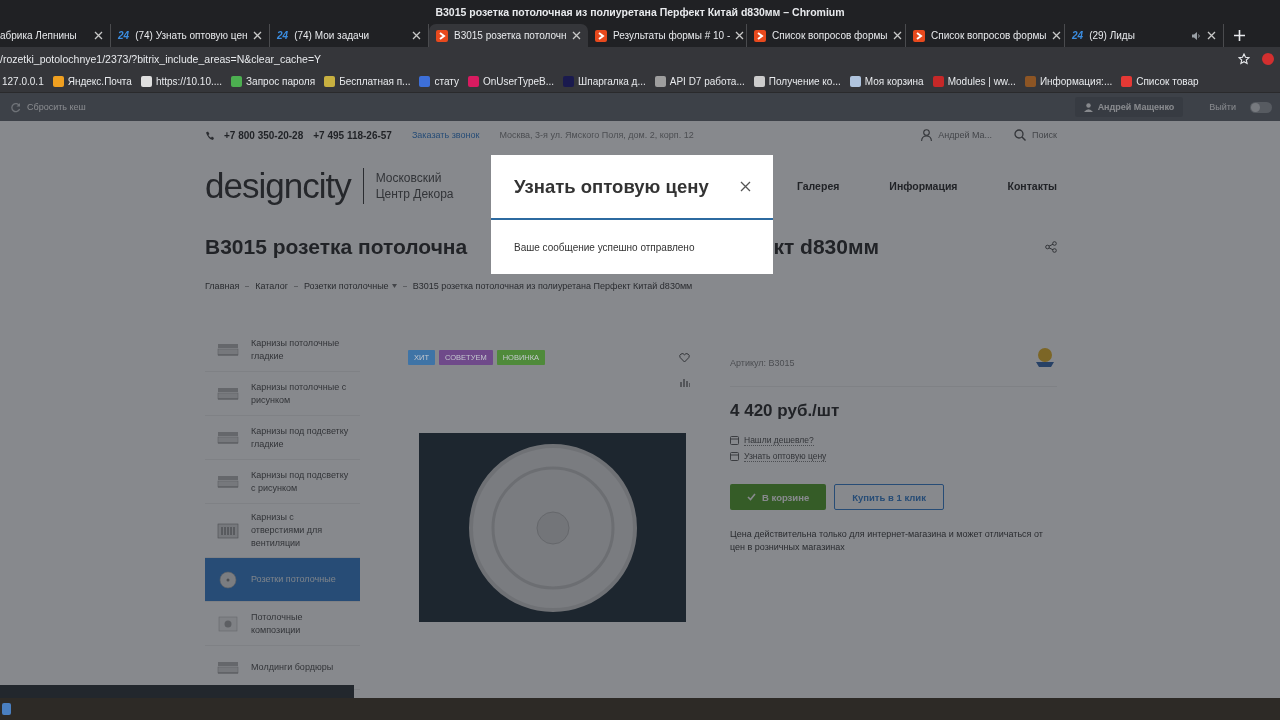 The height and width of the screenshot is (720, 1280). What do you see at coordinates (273, 81) in the screenshot?
I see `bookmark-item: Запрос пароля` at bounding box center [273, 81].